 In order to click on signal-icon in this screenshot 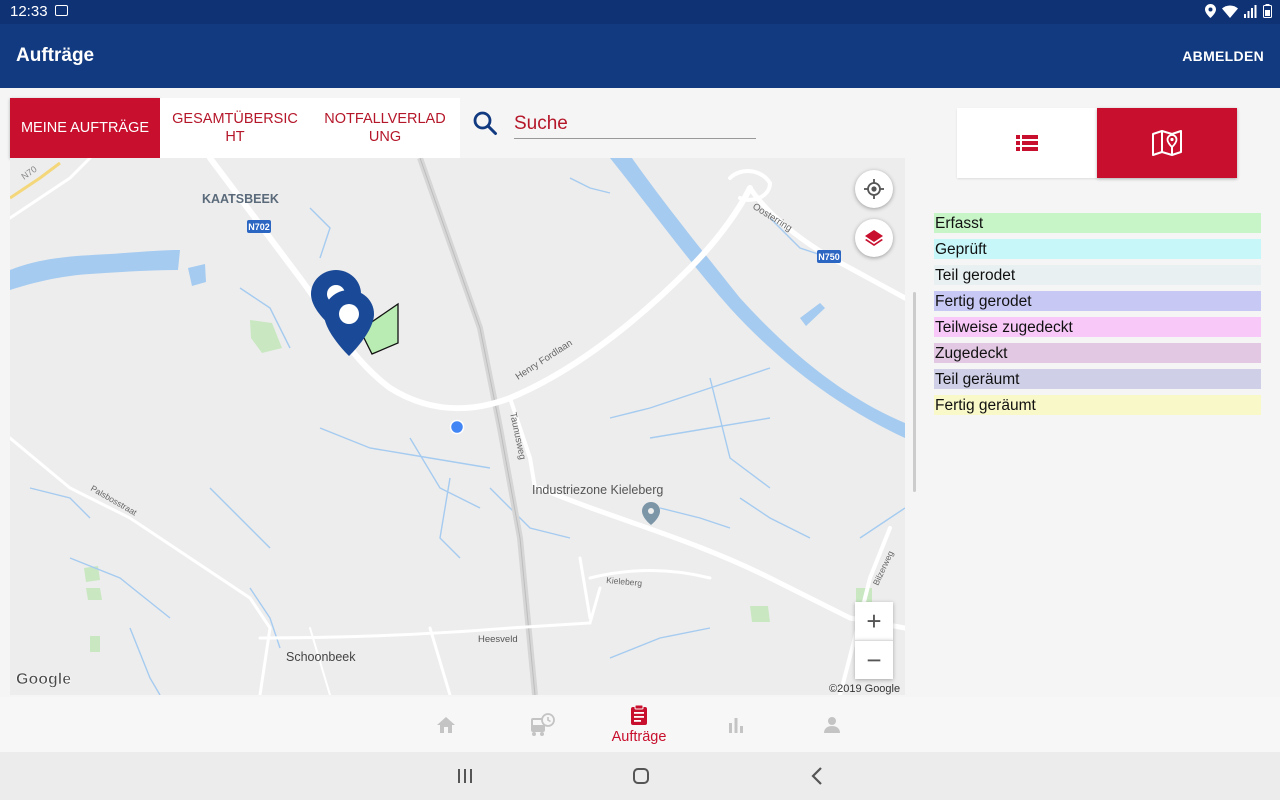, I will do `click(1250, 11)`.